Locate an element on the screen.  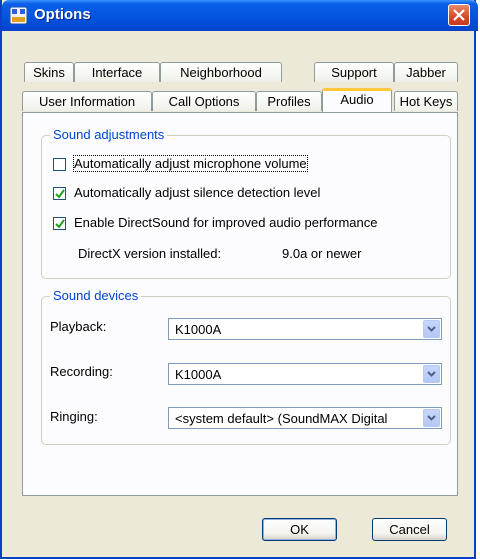
tab-hot-keys: Hot Keys is located at coordinates (426, 101).